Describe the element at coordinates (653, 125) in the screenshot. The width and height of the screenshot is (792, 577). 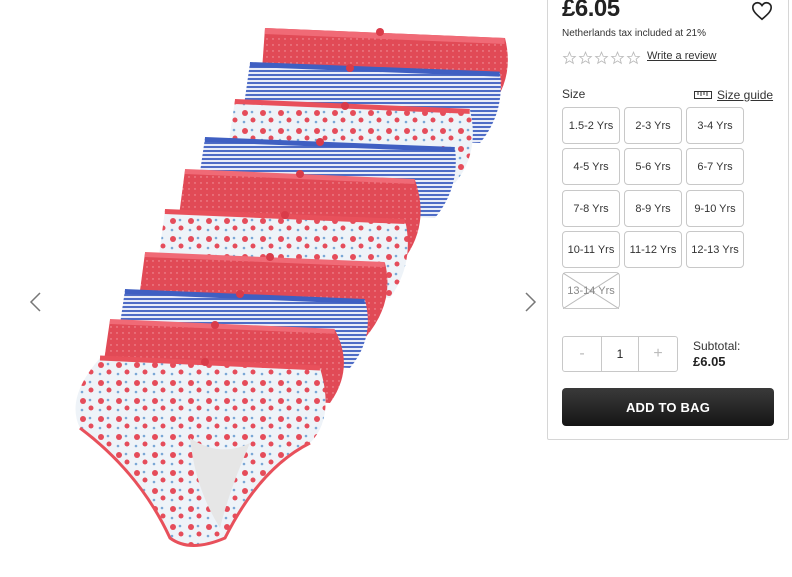
I see `size-option: 2-3 Yrs` at that location.